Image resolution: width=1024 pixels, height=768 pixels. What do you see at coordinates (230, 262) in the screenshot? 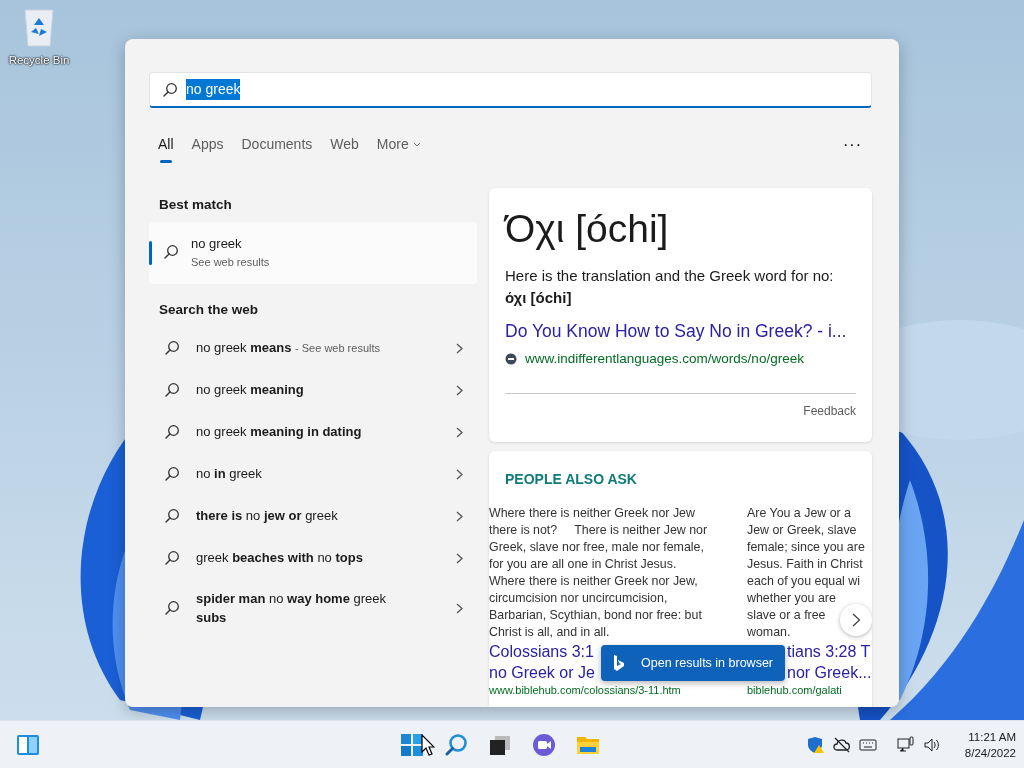
I see `result-subtitle: See web results` at bounding box center [230, 262].